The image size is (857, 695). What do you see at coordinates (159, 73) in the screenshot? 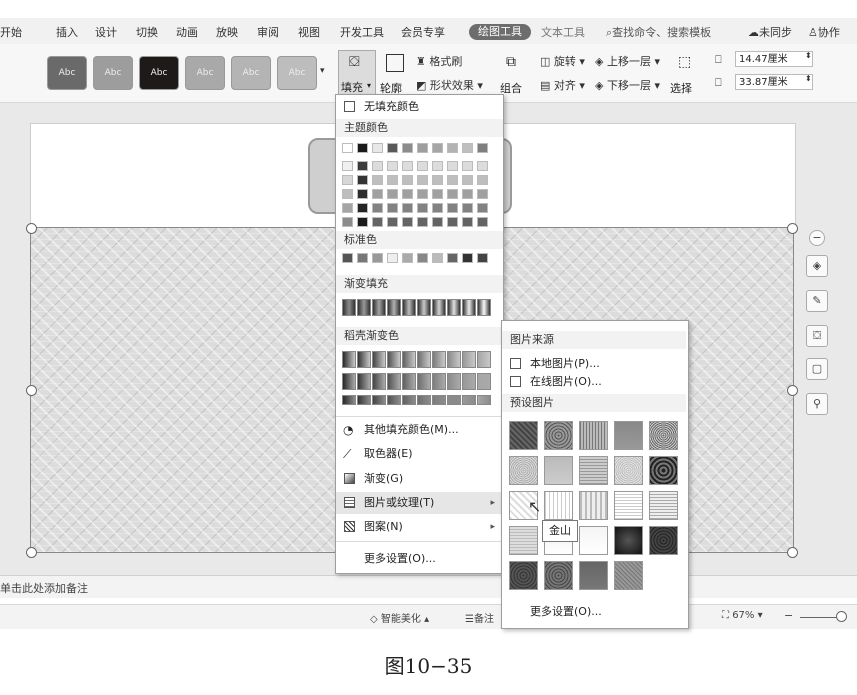
I see `shape-style-3: Abc` at bounding box center [159, 73].